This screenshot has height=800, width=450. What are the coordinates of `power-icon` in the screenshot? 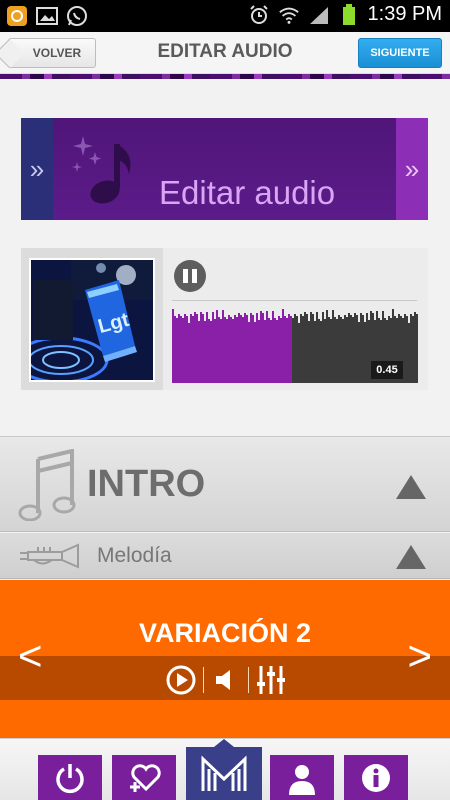 It's located at (70, 779).